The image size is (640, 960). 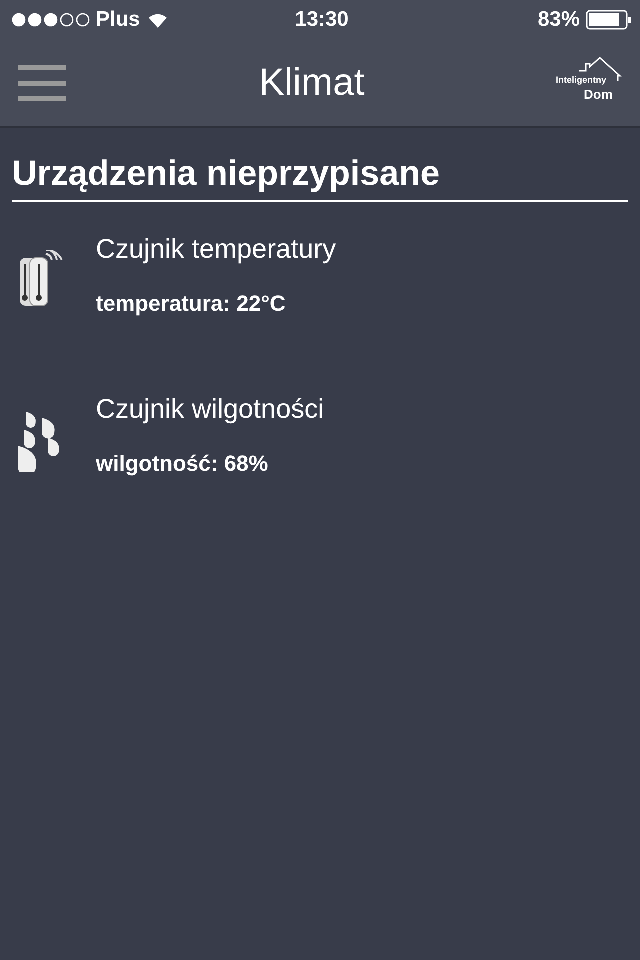 I want to click on carrier-name: Plus, so click(x=118, y=20).